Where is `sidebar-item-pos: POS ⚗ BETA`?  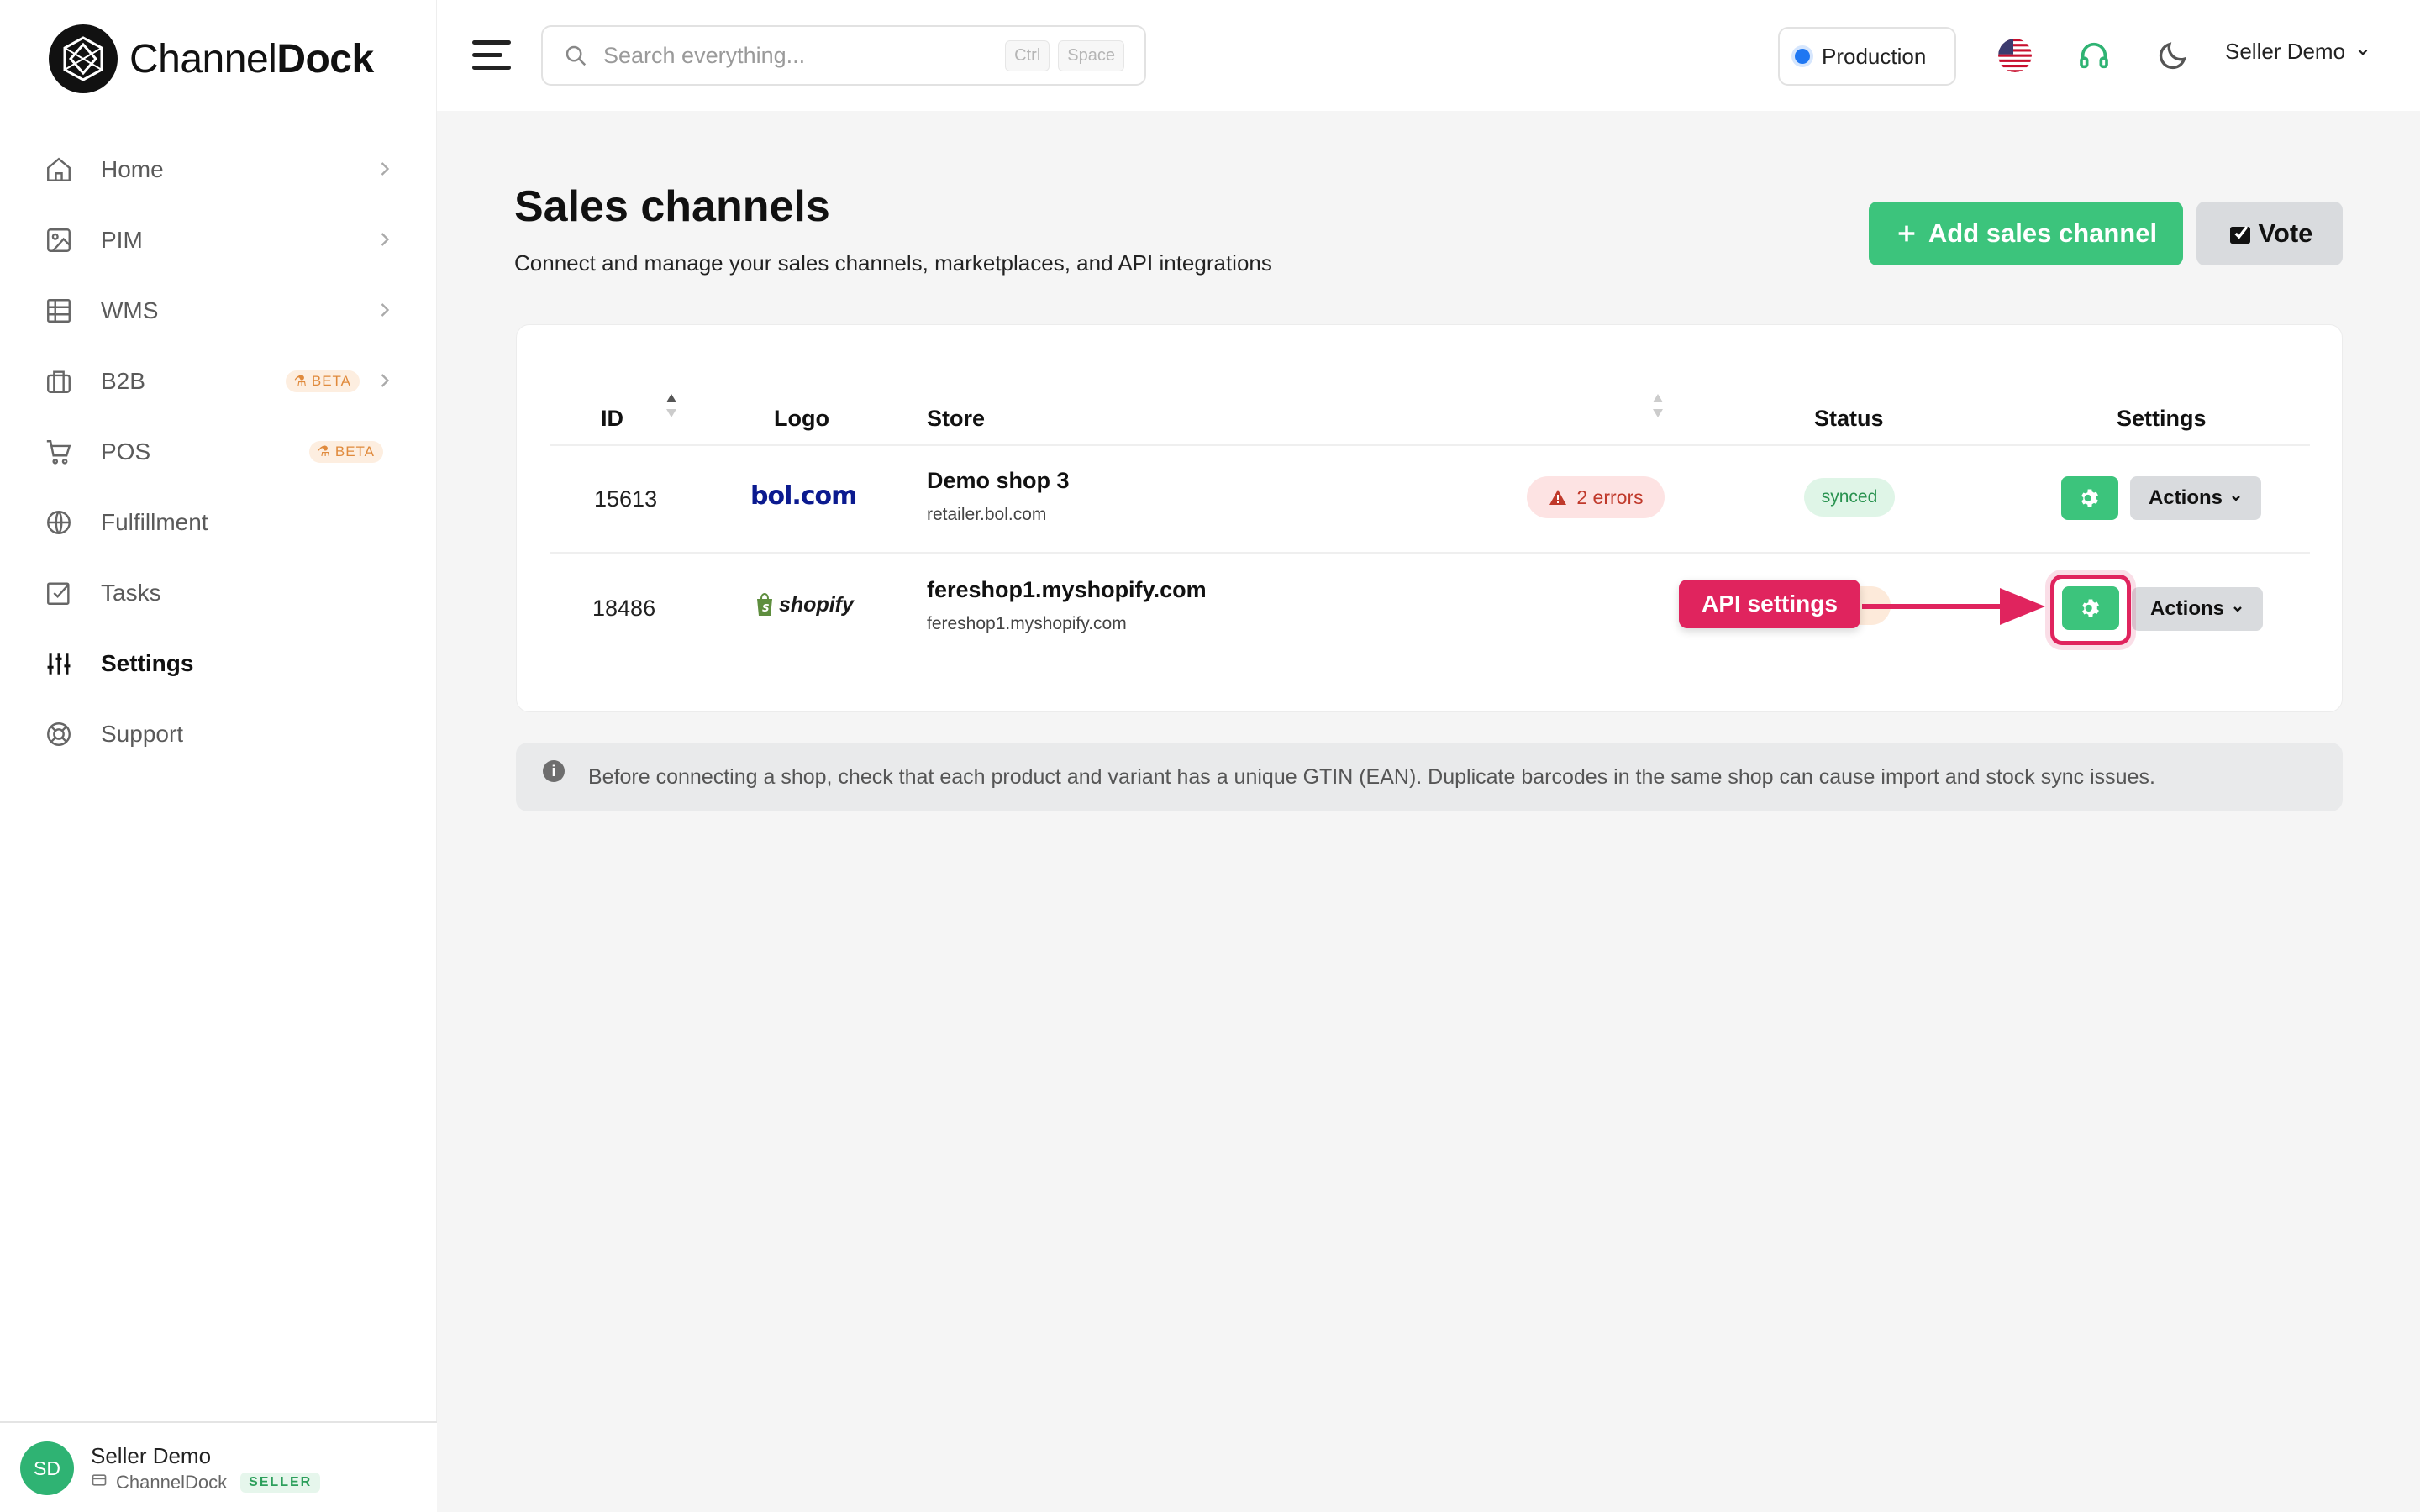 sidebar-item-pos: POS ⚗ BETA is located at coordinates (219, 452).